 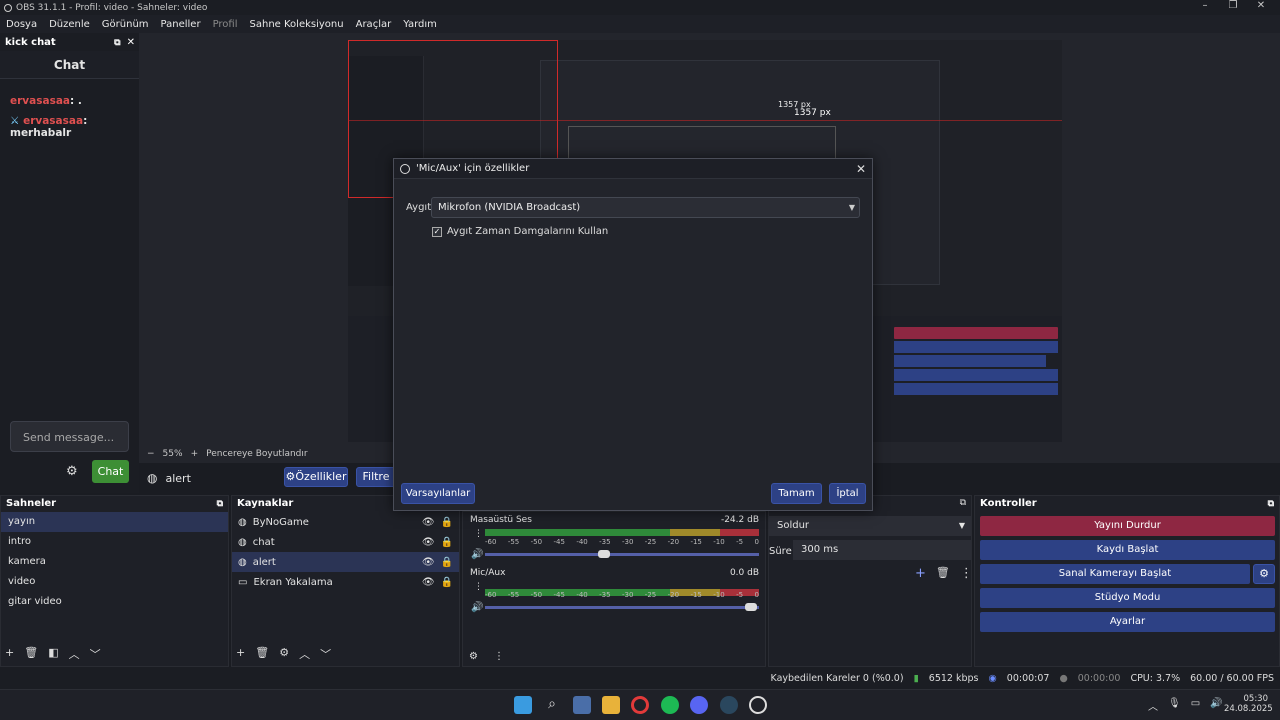 I want to click on scene-item: yayın, so click(x=114, y=522).